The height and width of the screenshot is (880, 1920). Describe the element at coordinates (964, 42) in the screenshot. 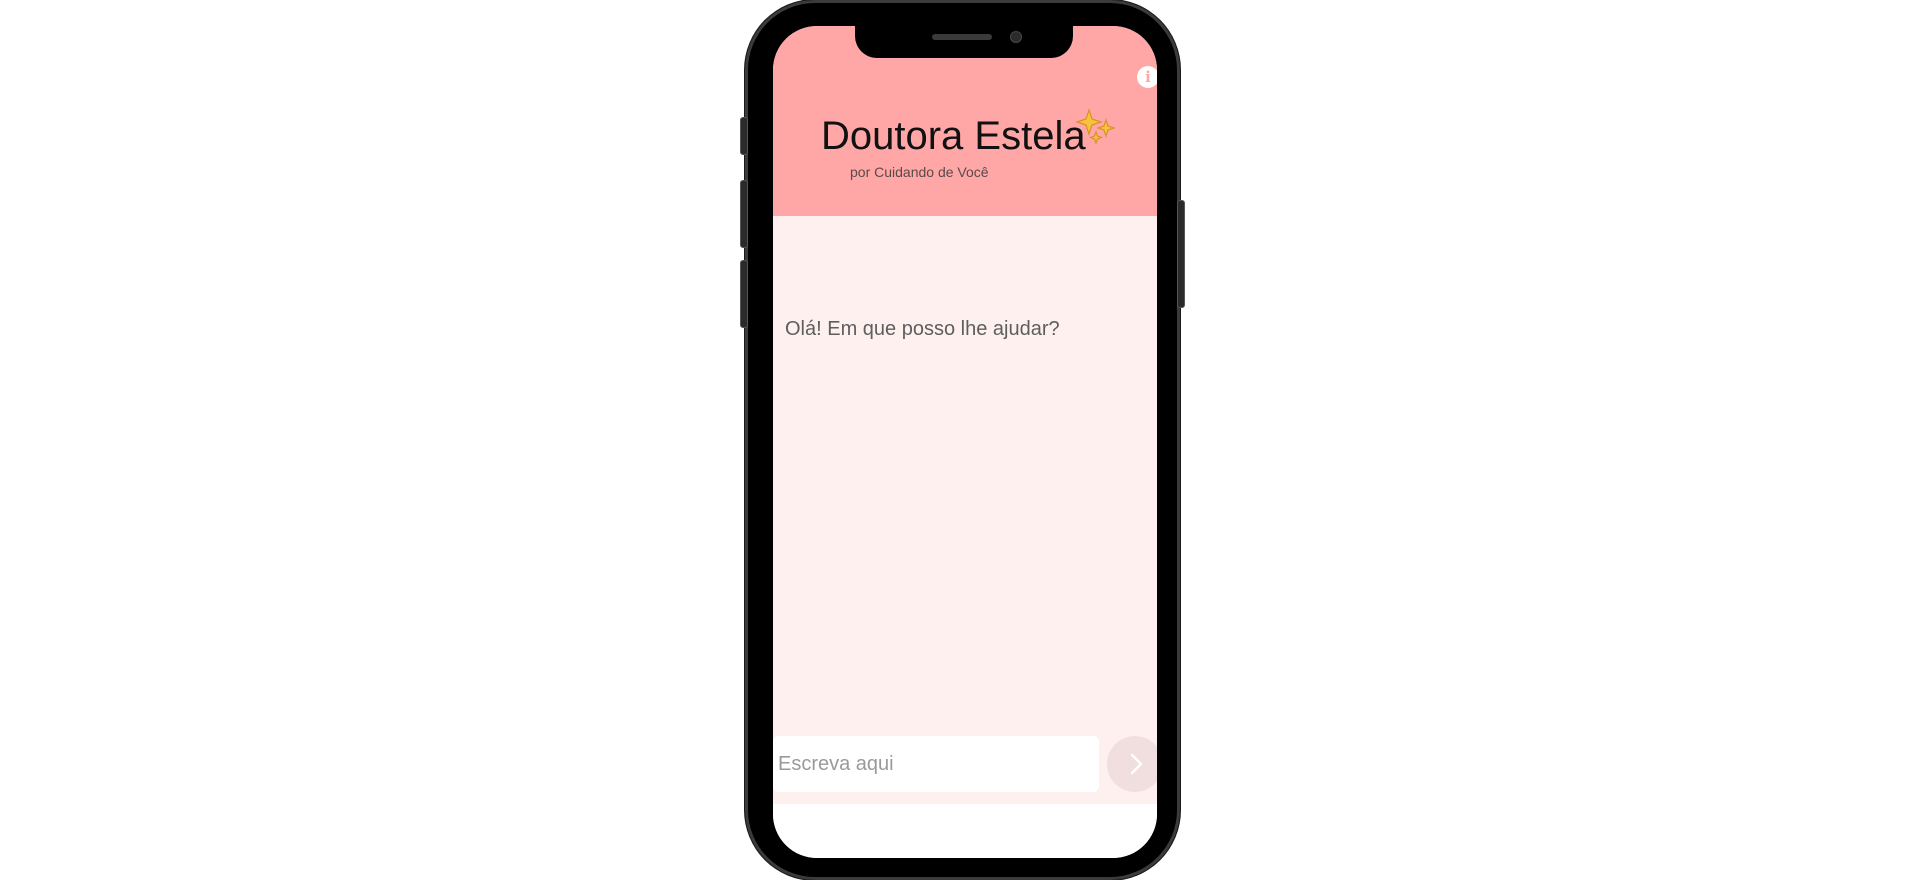

I see `notch` at that location.